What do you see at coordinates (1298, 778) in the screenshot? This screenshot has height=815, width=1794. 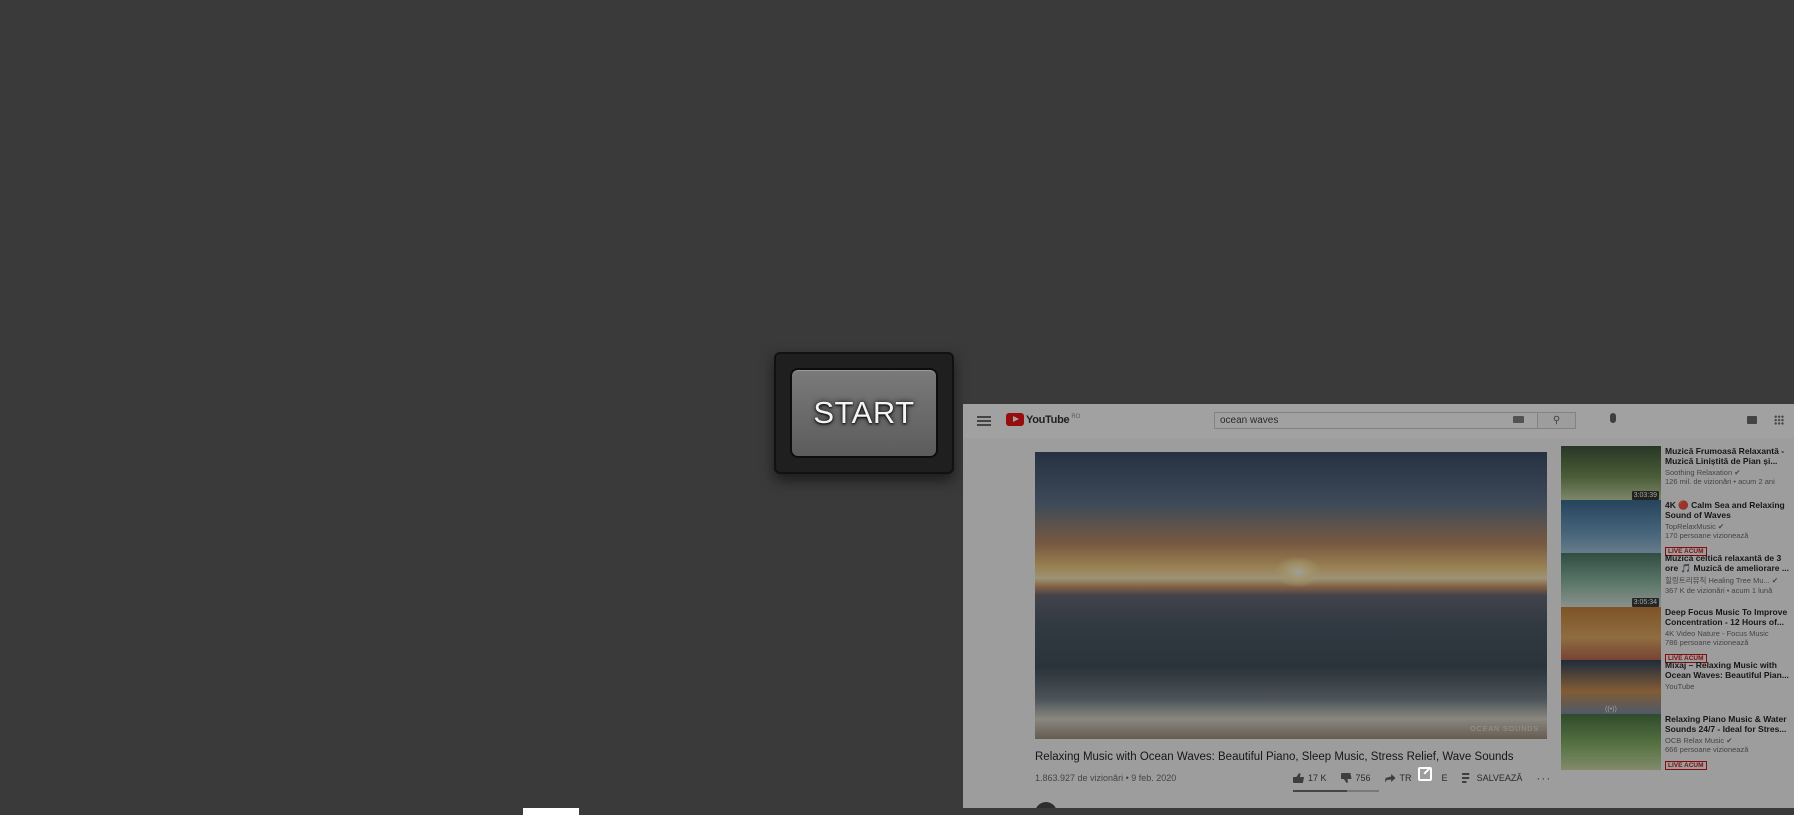 I see `thumbs-up-icon` at bounding box center [1298, 778].